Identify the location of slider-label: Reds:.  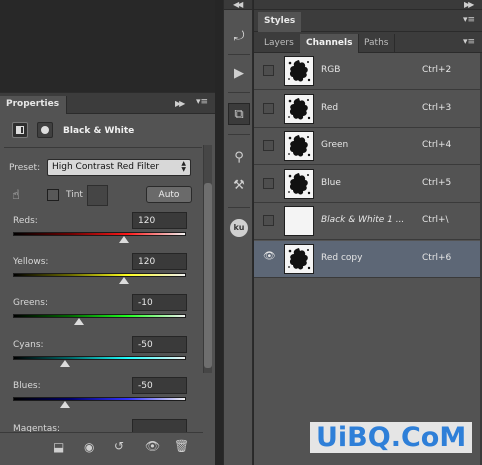
(25, 221).